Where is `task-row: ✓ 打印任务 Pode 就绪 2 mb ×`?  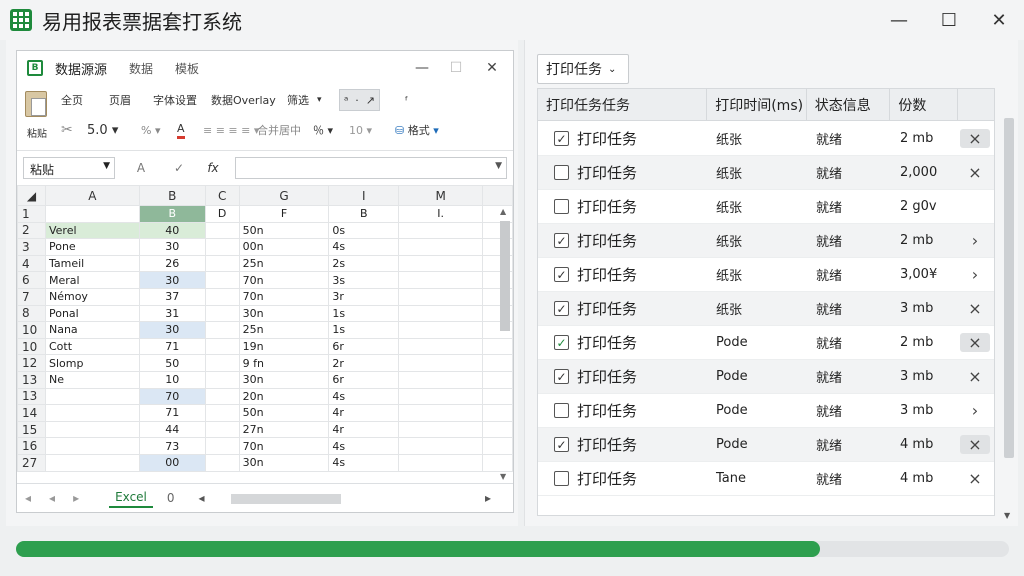
task-row: ✓ 打印任务 Pode 就绪 2 mb × is located at coordinates (766, 343).